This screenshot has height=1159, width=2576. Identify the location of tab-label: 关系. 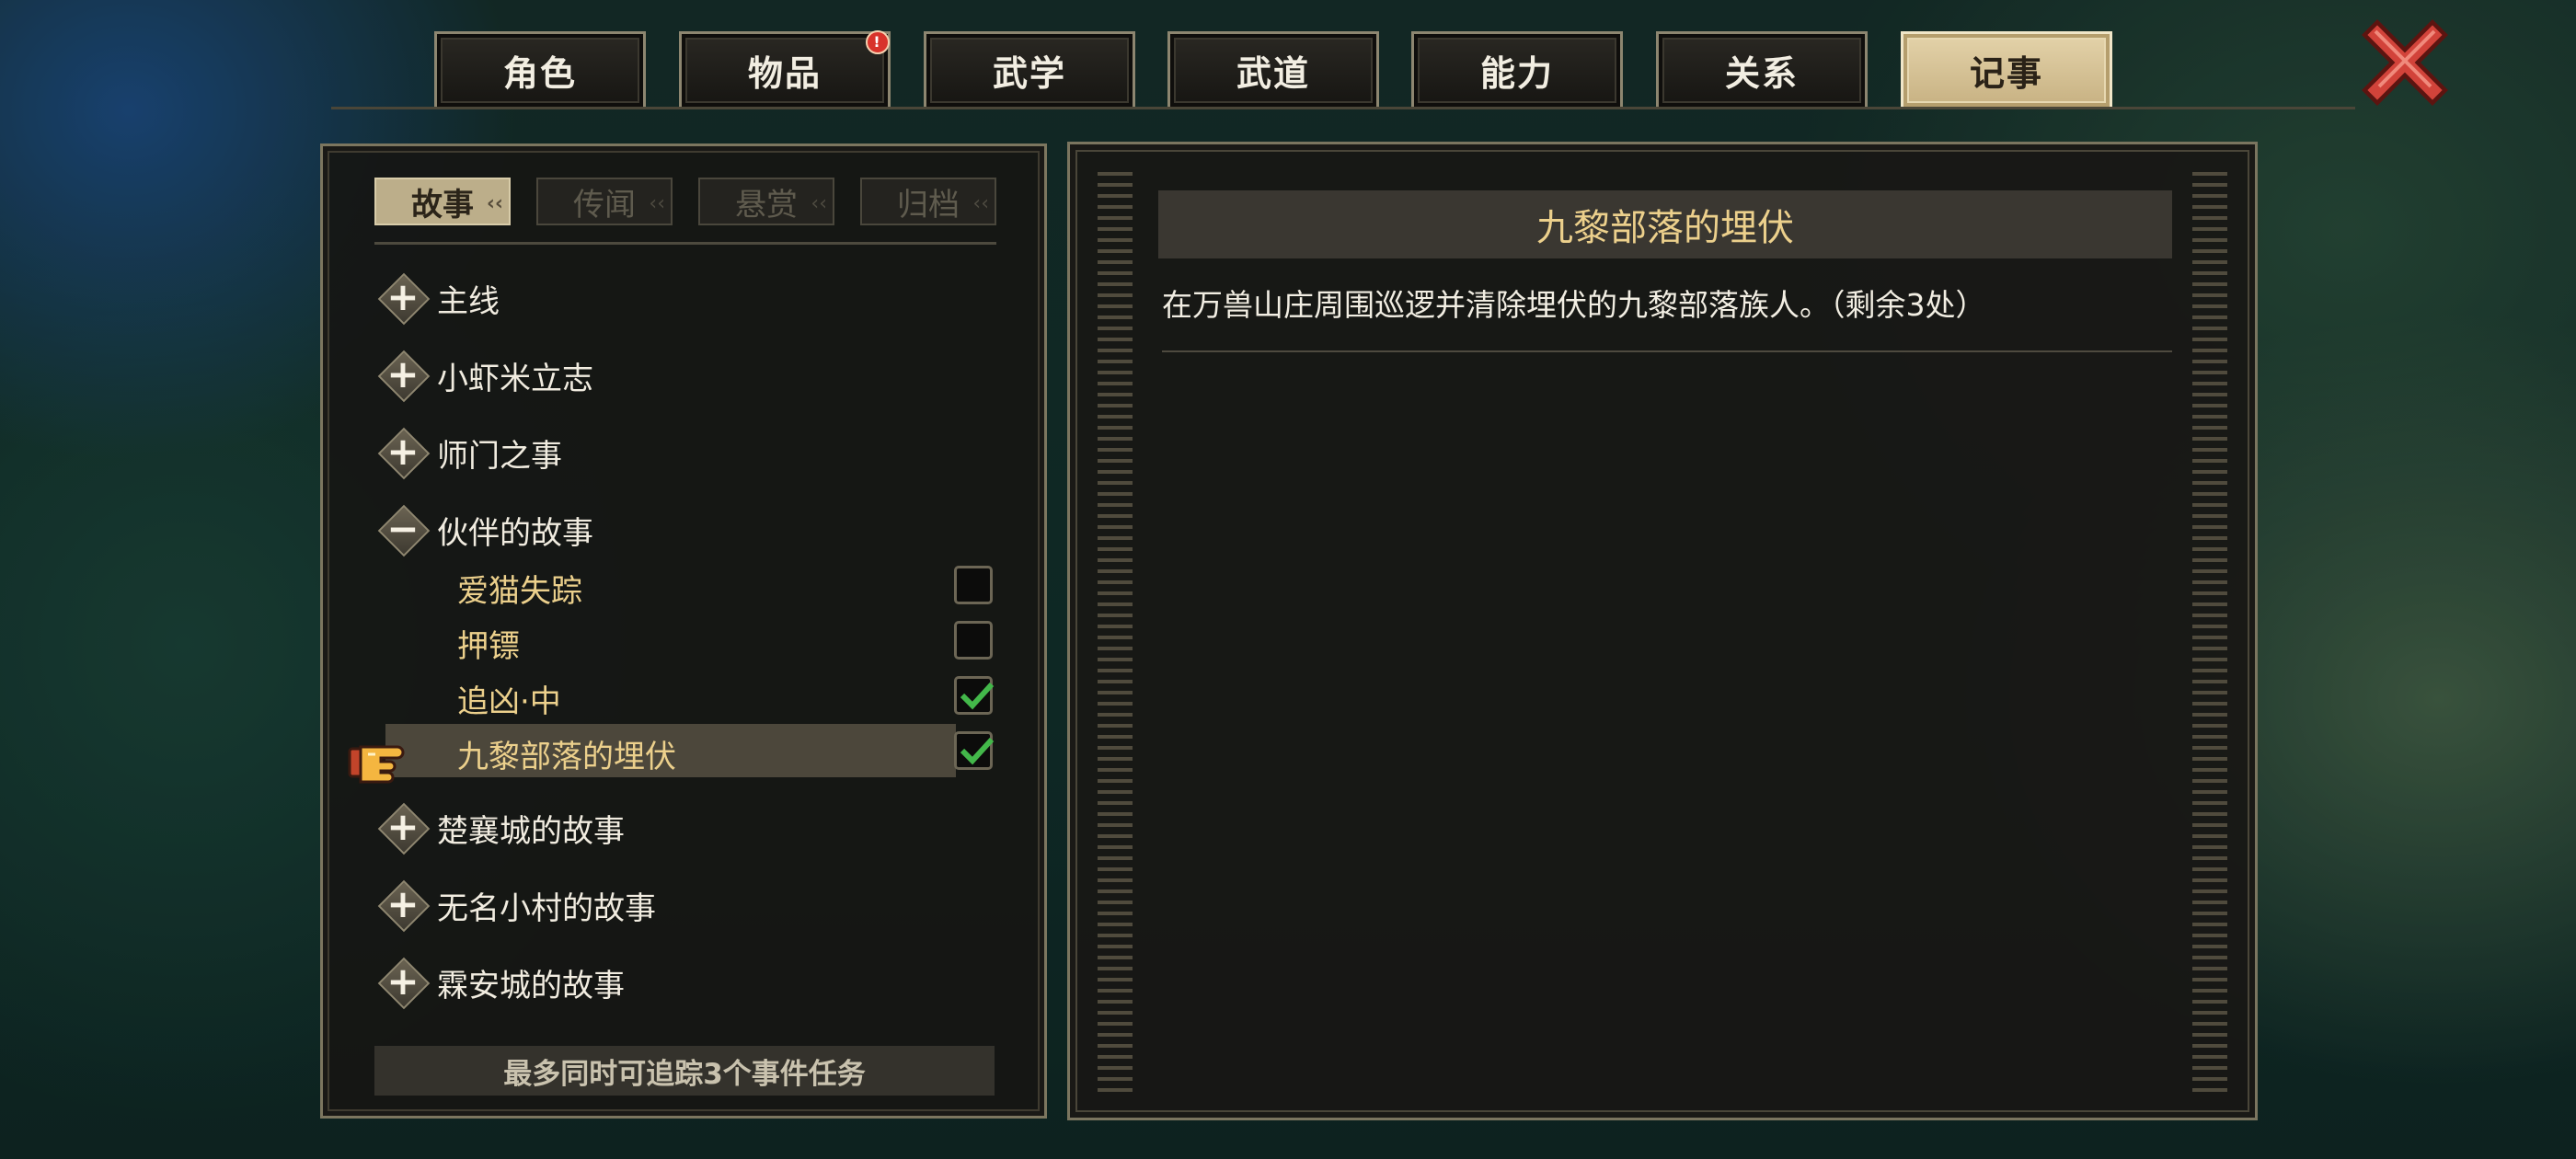
(1761, 73).